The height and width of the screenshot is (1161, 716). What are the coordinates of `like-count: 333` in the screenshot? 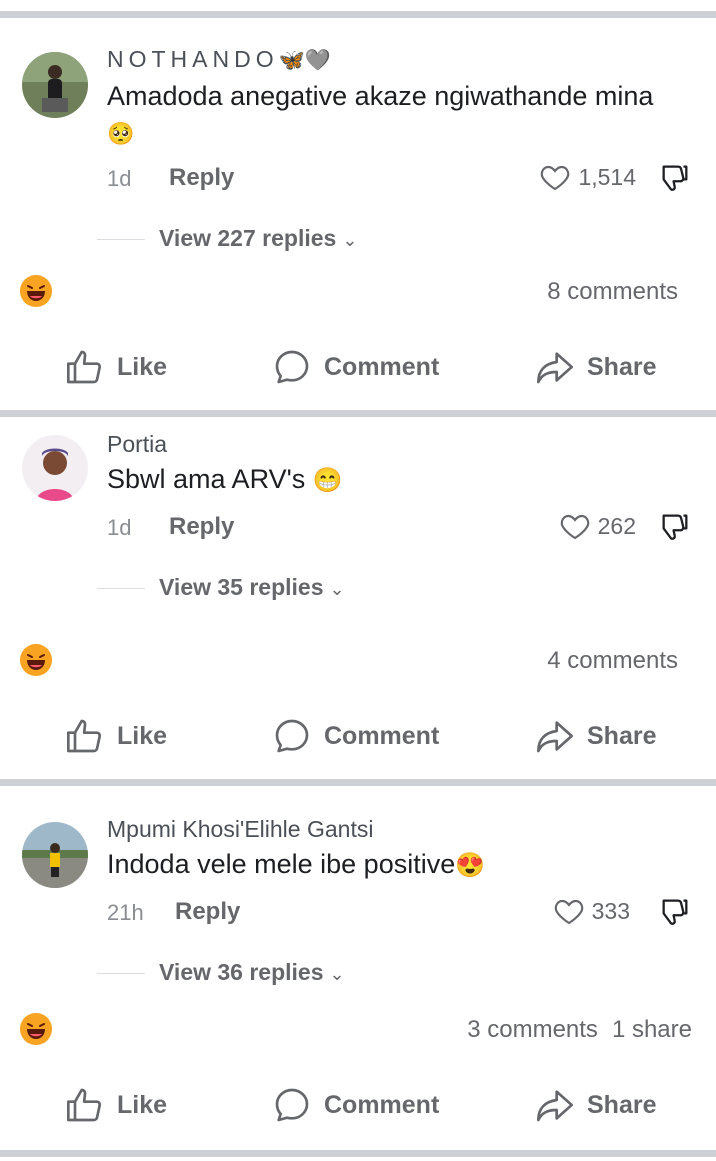 It's located at (591, 911).